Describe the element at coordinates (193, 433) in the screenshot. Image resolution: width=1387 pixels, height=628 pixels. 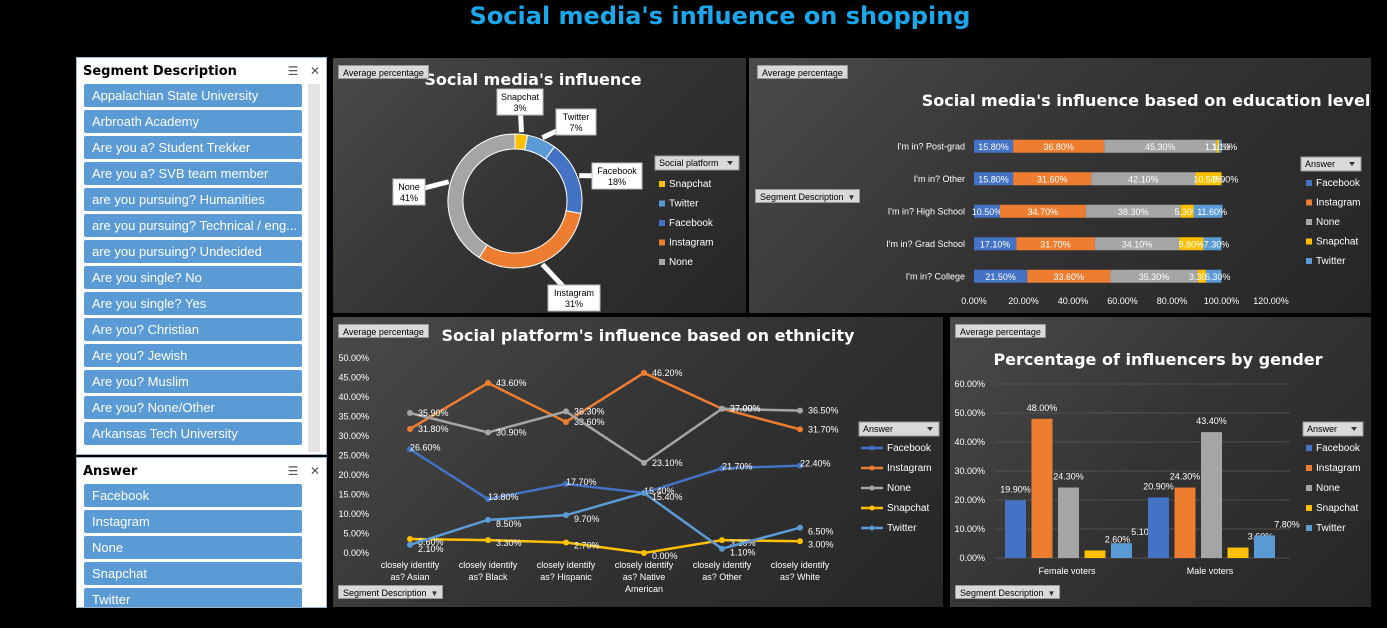
I see `slicer-item: Arkansas Tech University` at that location.